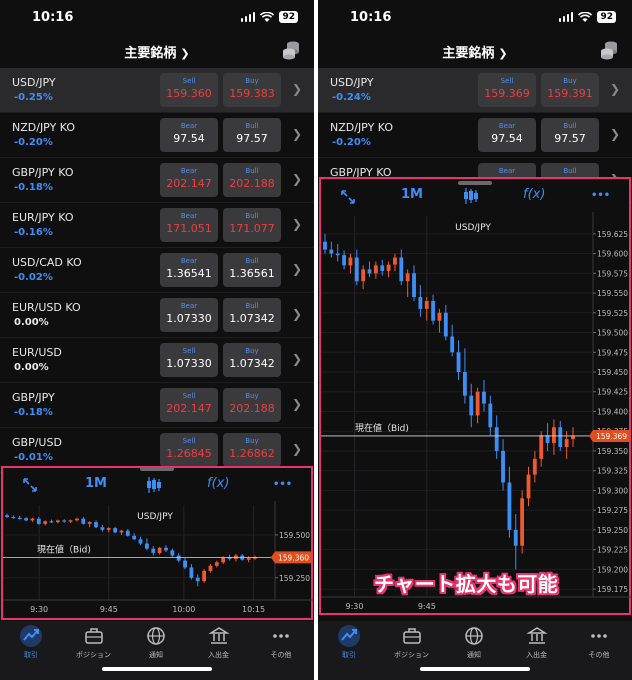 The height and width of the screenshot is (680, 632). I want to click on chevron-down-icon: ❯, so click(185, 53).